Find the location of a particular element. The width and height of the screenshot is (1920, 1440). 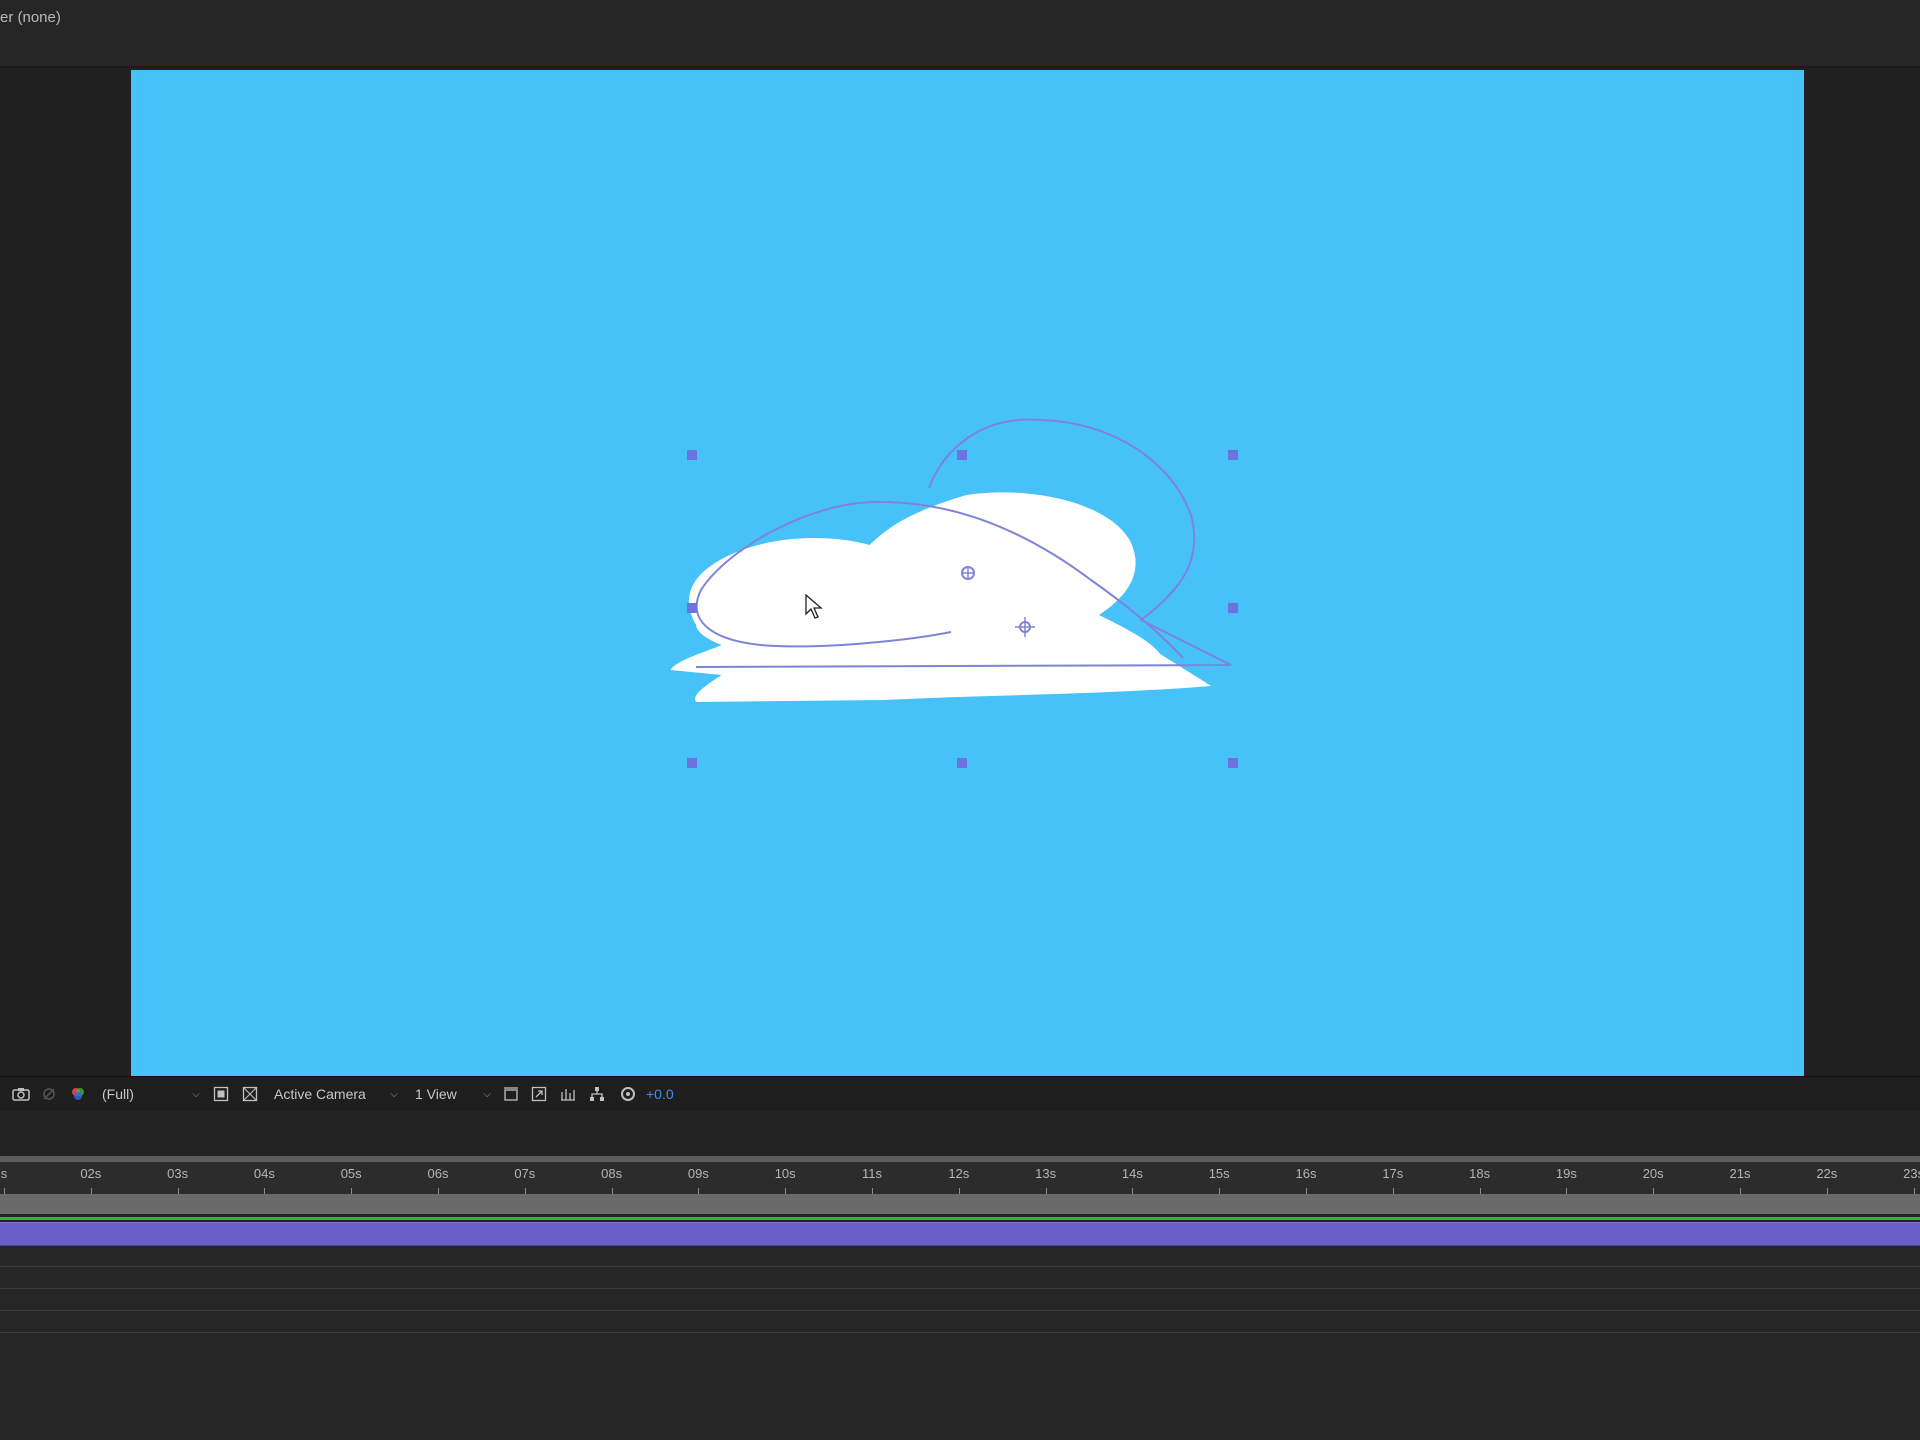

time-tick-label: 03s is located at coordinates (178, 1173).